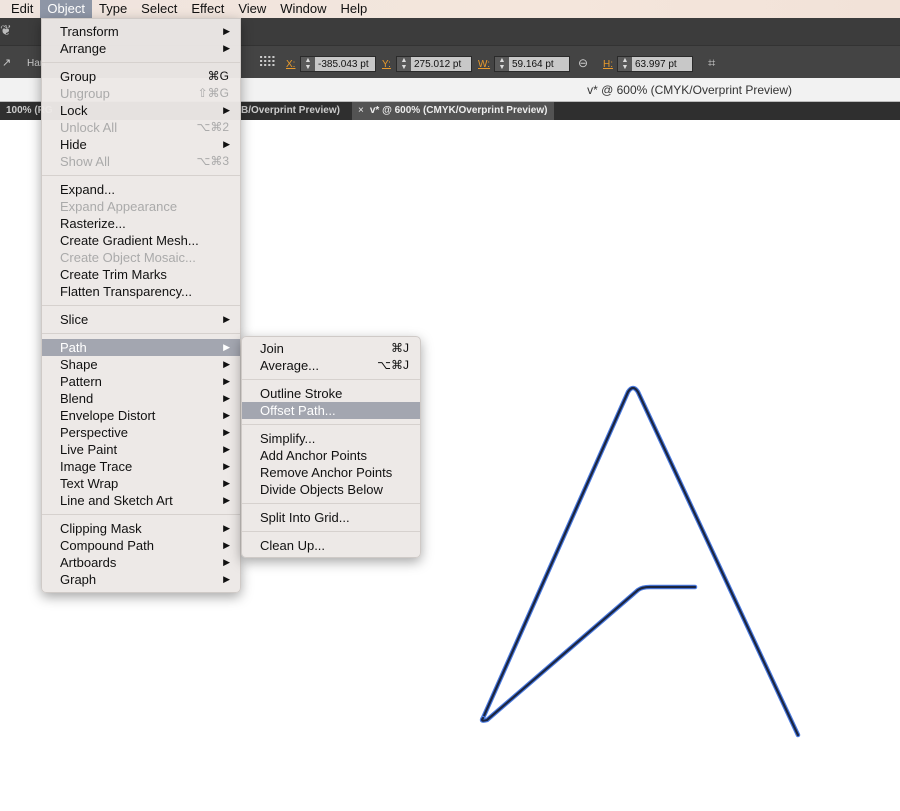 Image resolution: width=900 pixels, height=811 pixels. What do you see at coordinates (141, 347) in the screenshot?
I see `menu-item-path: Path ▶` at bounding box center [141, 347].